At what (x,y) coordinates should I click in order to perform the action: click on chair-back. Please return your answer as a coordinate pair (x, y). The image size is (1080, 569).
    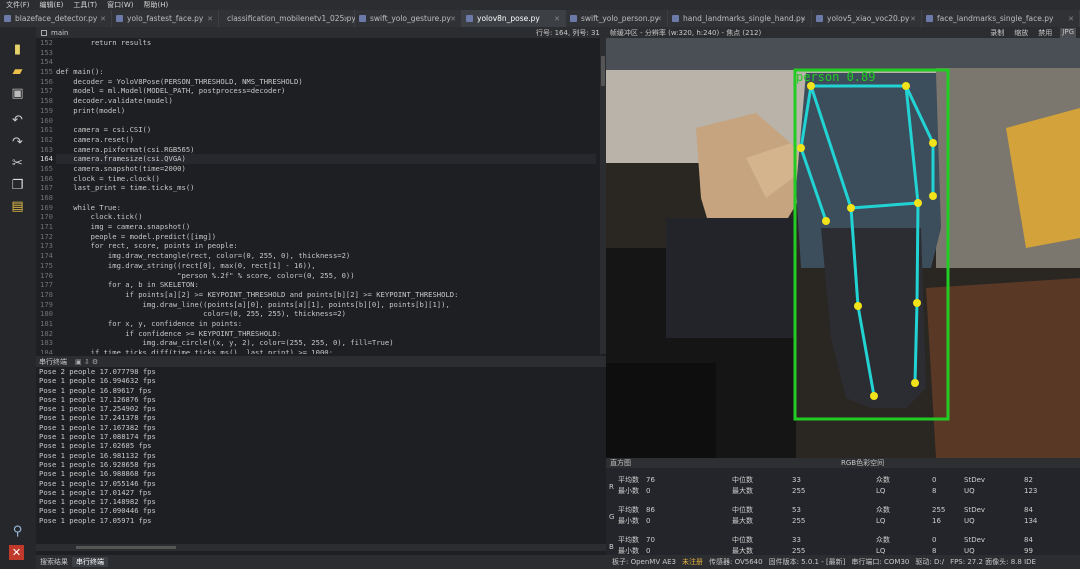
    Looking at the image, I should click on (731, 278).